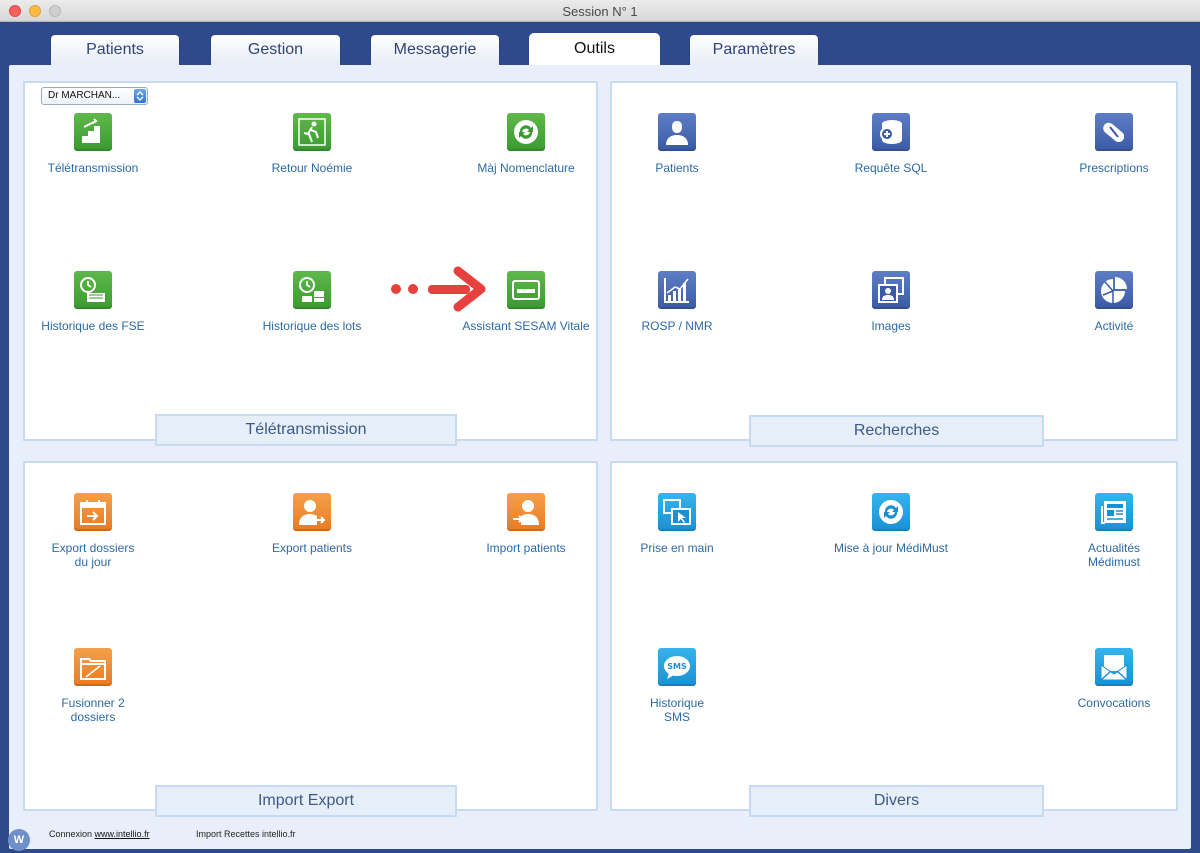  Describe the element at coordinates (754, 49) in the screenshot. I see `tab-parametres: Paramètres` at that location.